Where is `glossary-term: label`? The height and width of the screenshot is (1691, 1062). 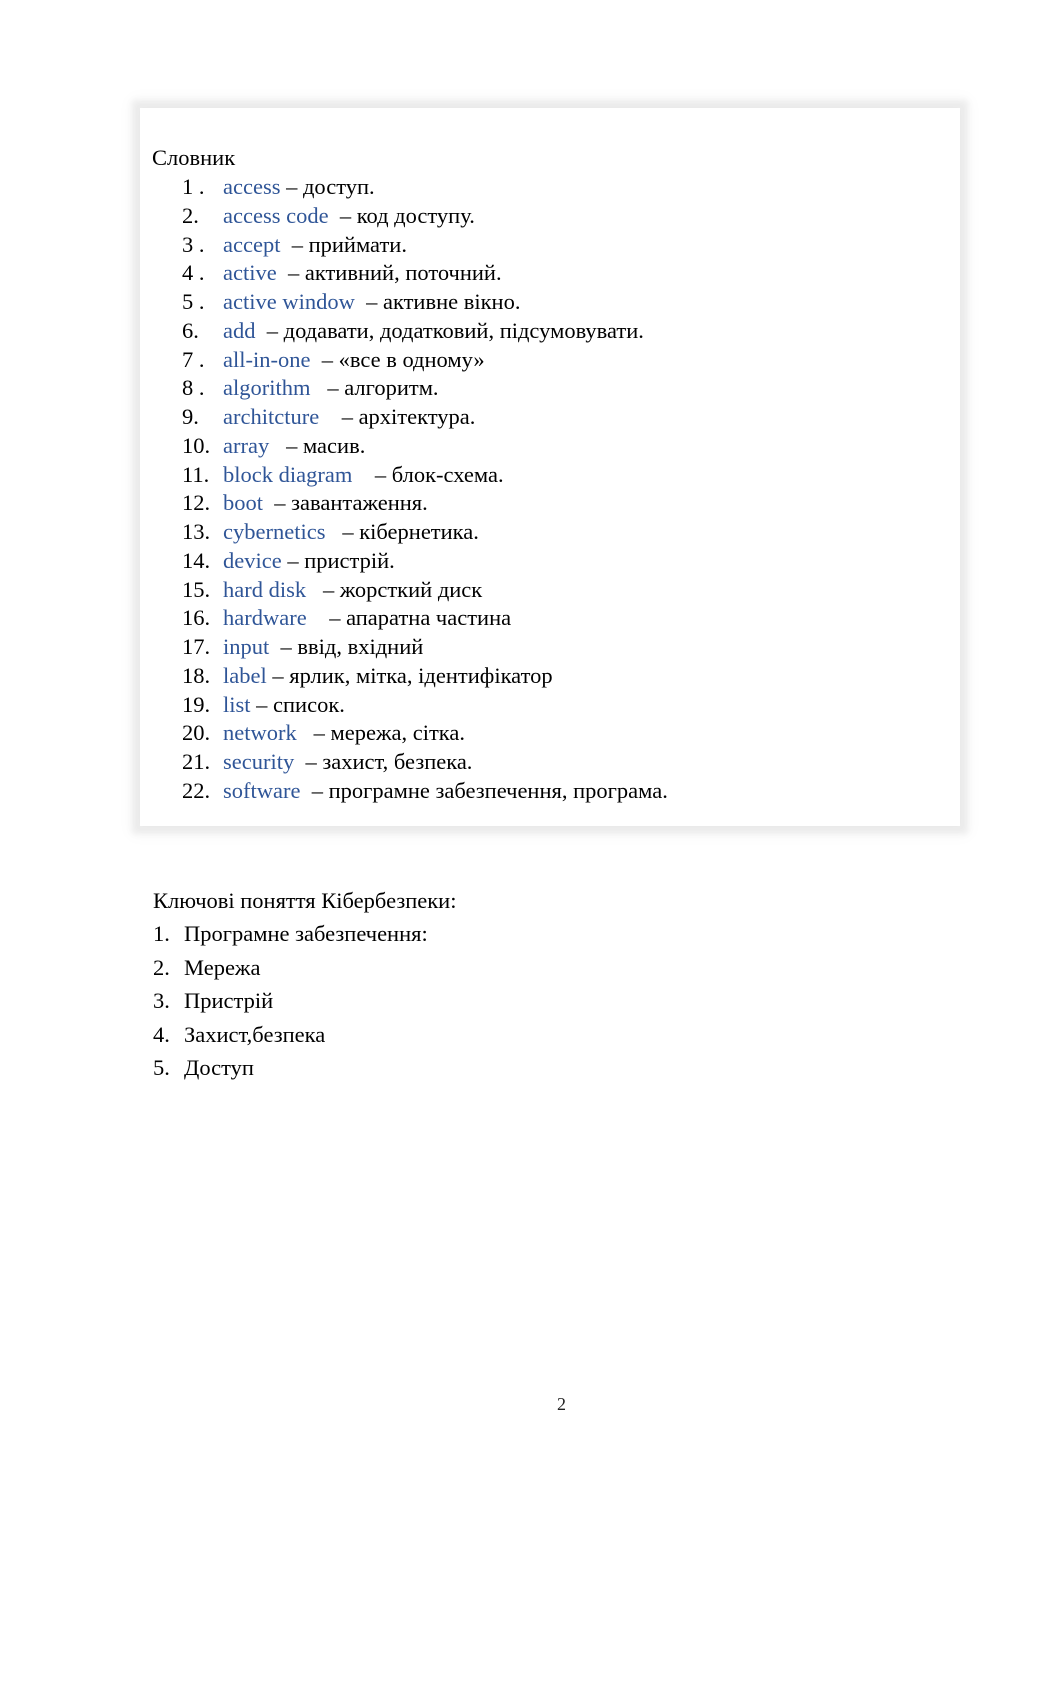
glossary-term: label is located at coordinates (245, 675).